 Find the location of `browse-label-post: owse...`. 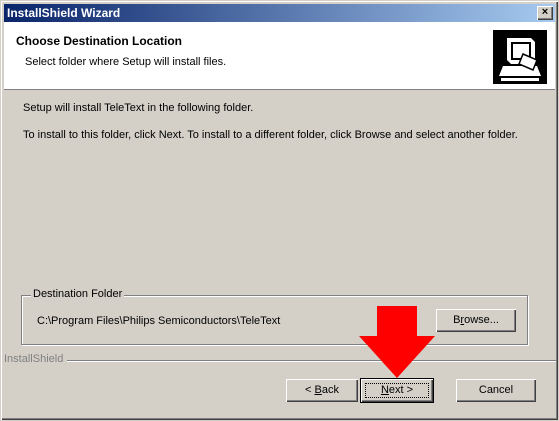

browse-label-post: owse... is located at coordinates (481, 320).